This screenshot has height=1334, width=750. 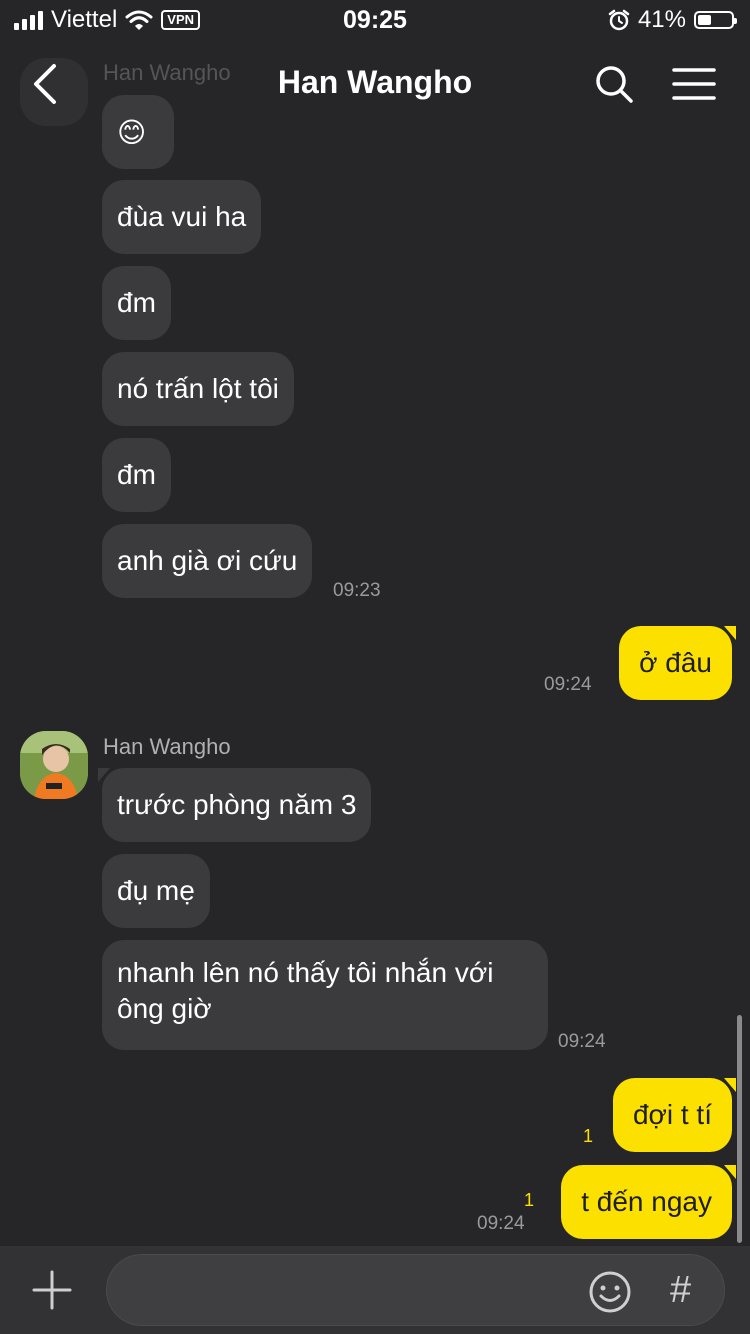 I want to click on battery-icon, so click(x=715, y=20).